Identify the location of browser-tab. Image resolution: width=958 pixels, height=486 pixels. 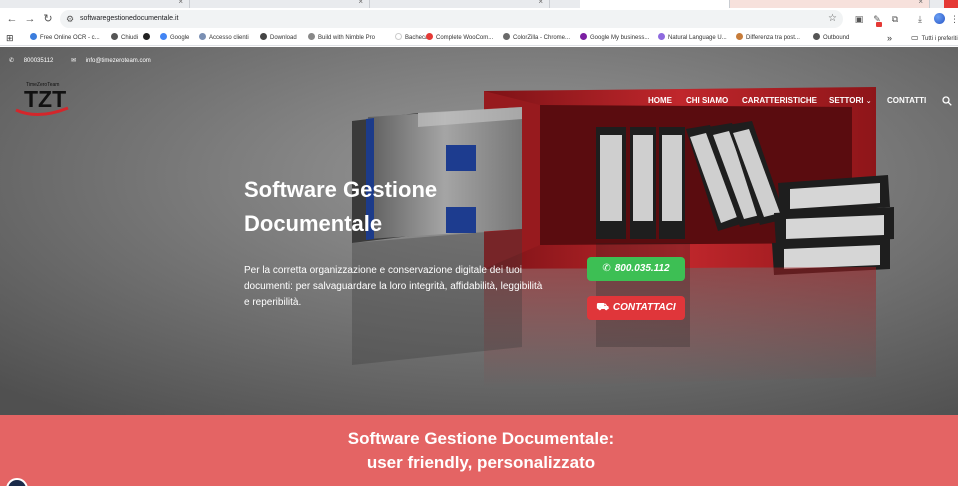
(951, 4).